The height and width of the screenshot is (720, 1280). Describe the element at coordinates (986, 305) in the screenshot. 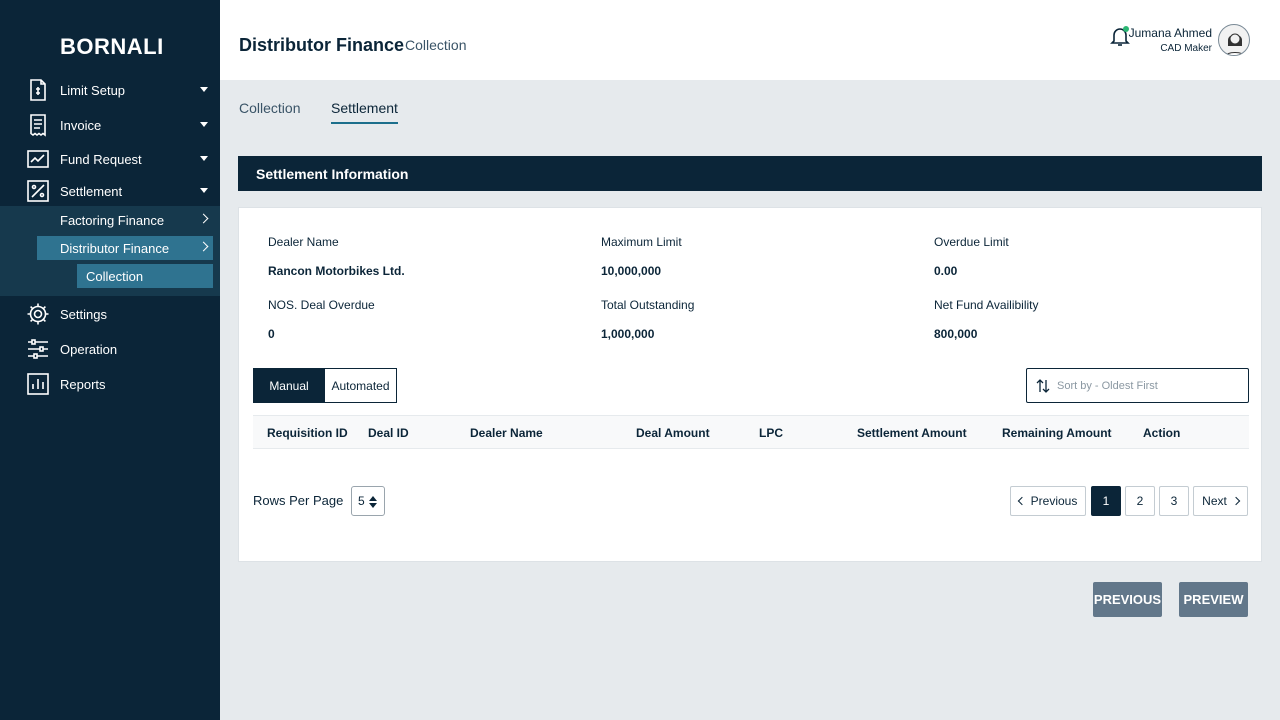

I see `net-fund-label: Net Fund Availibility` at that location.